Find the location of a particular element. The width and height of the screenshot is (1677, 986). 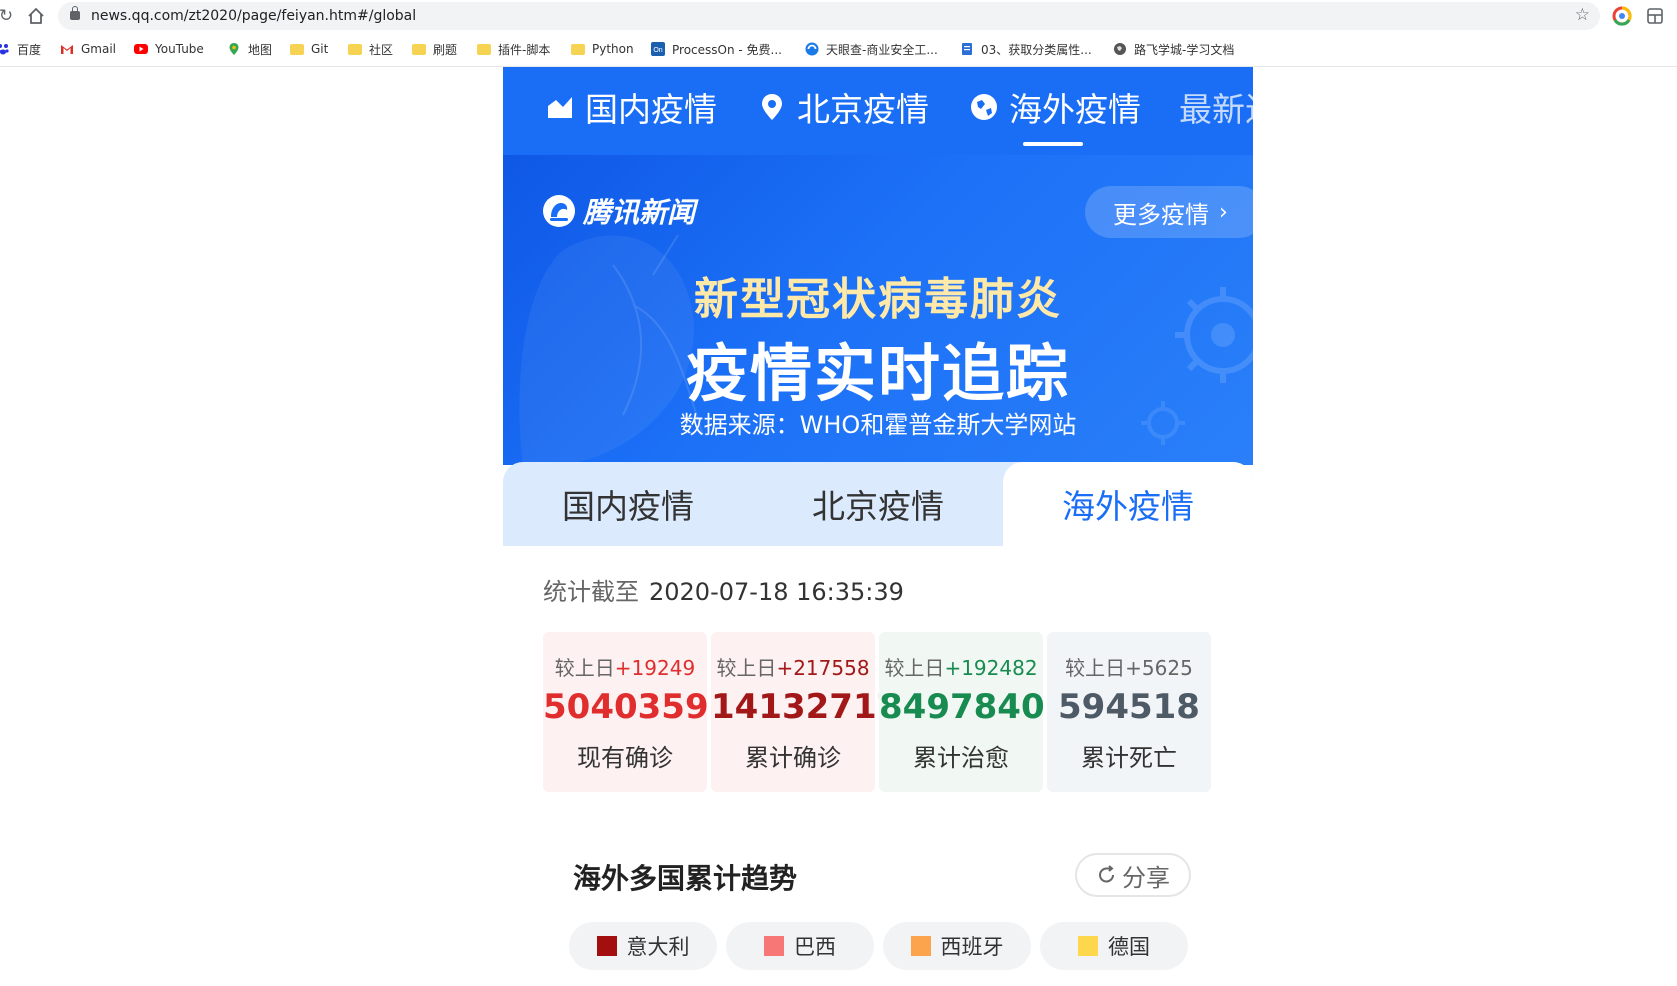

tianyancha-icon is located at coordinates (812, 49).